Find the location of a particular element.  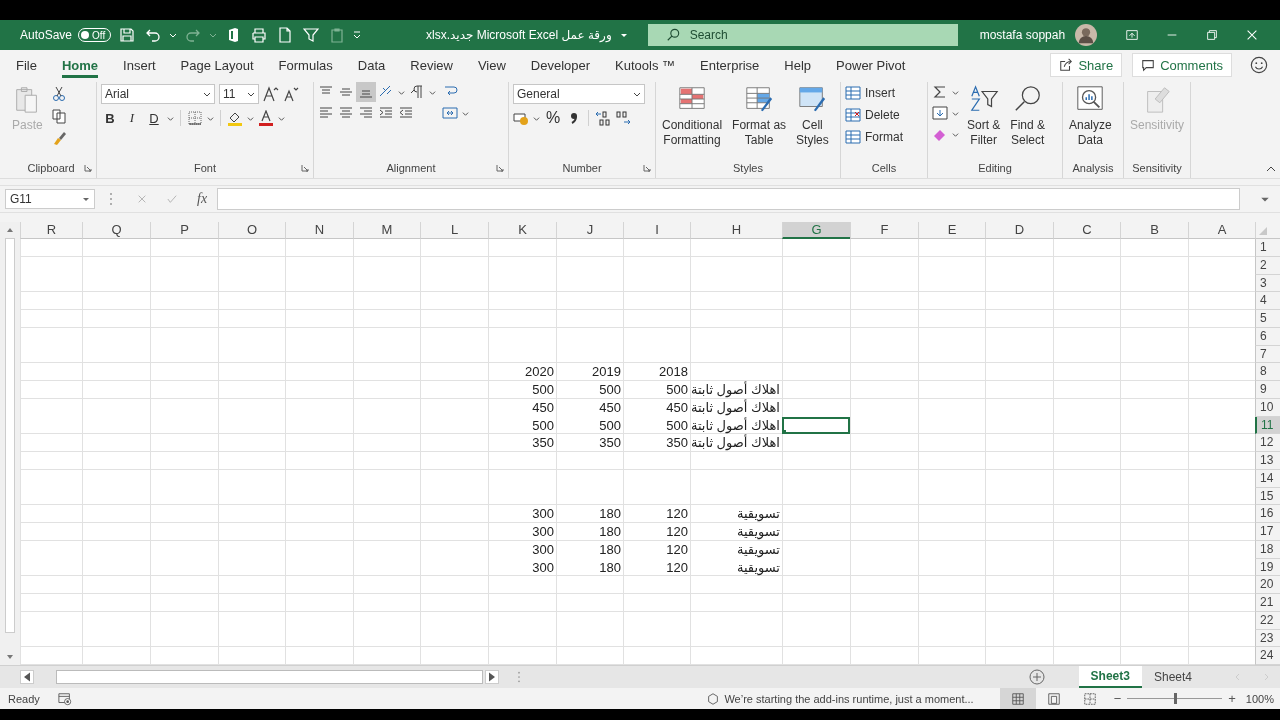

user-name: mostafa soppah is located at coordinates (1022, 35).